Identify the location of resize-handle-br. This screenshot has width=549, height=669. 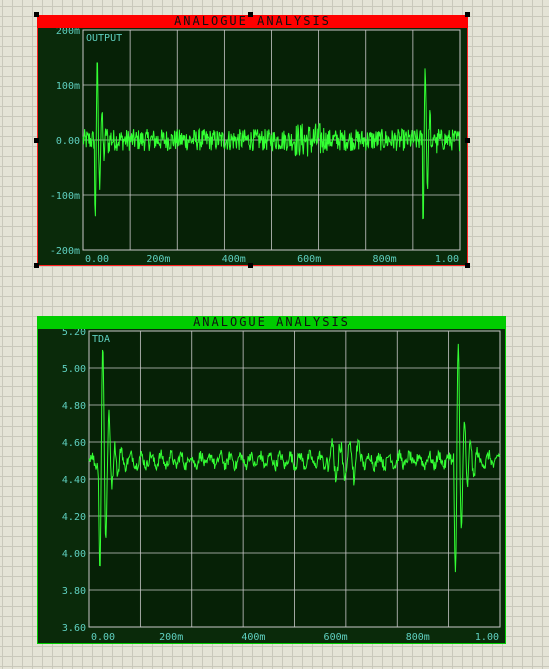
(467, 265).